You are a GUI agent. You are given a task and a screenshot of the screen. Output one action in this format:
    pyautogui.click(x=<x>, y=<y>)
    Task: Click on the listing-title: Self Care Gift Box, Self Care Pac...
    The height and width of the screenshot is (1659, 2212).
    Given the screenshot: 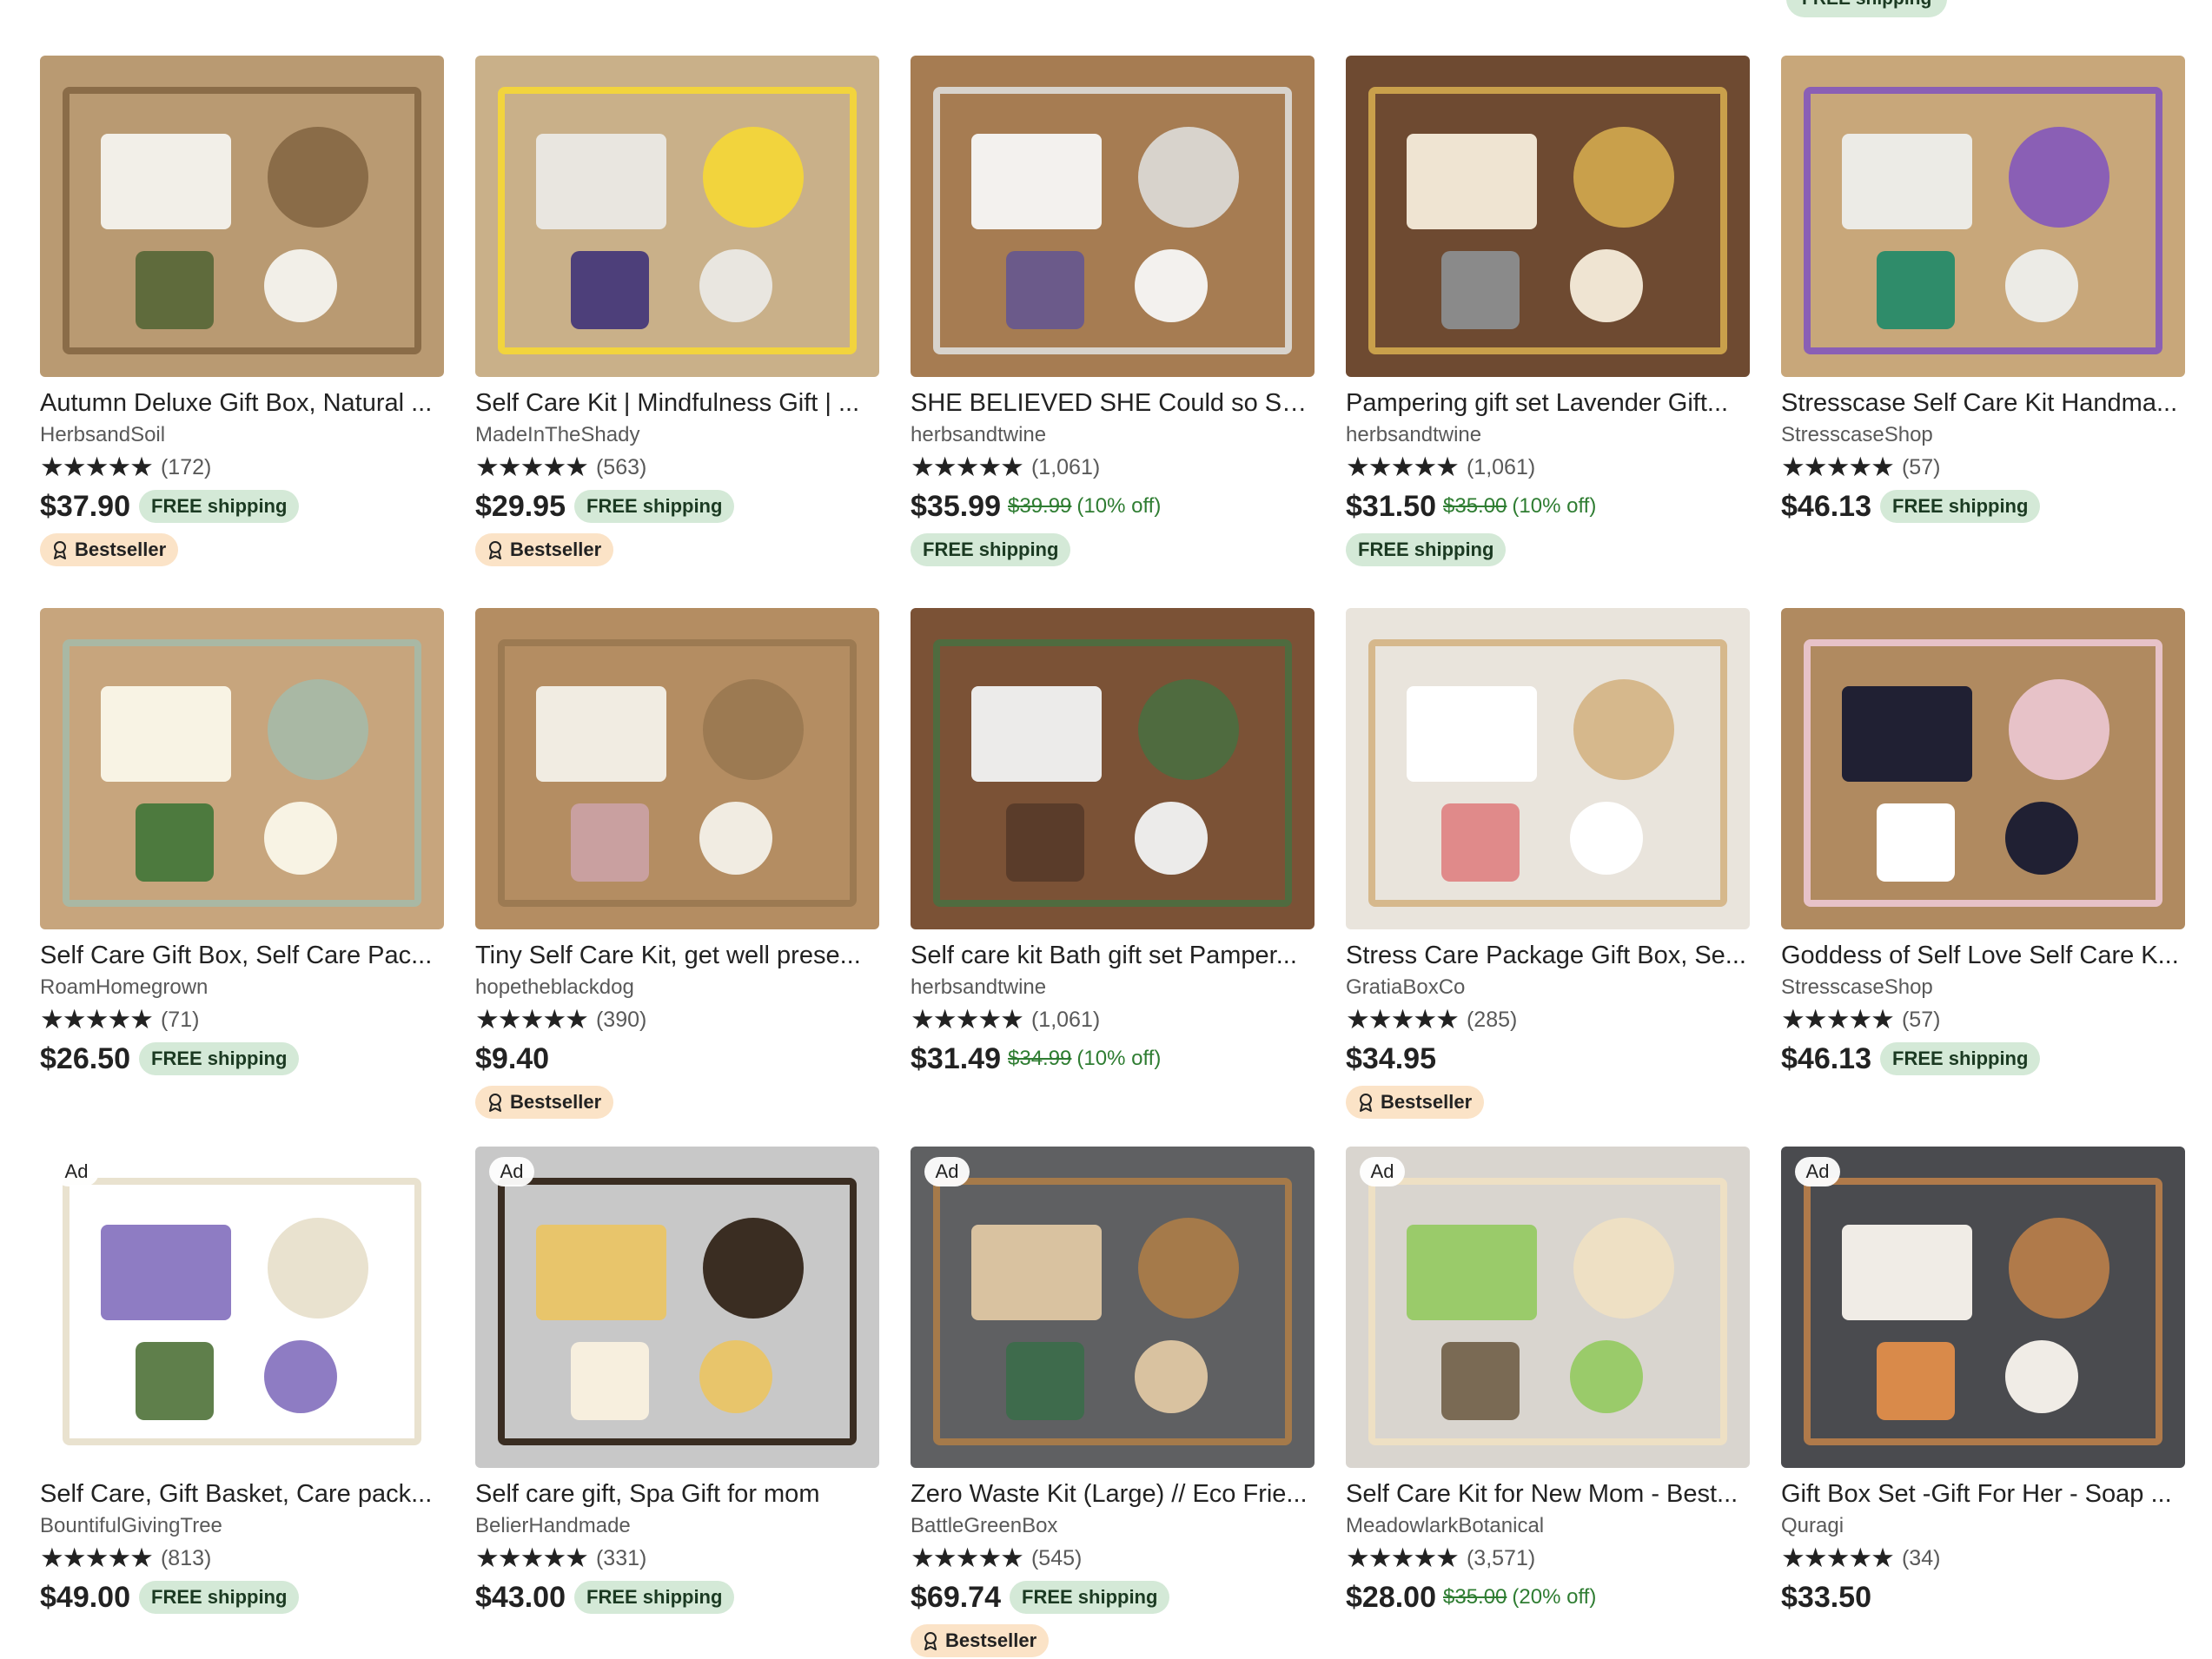 What is the action you would take?
    pyautogui.click(x=242, y=956)
    